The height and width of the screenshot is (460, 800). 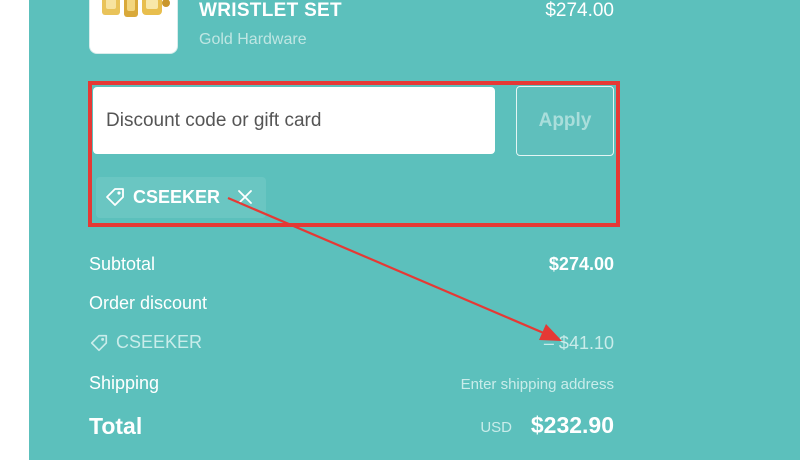 I want to click on shipping-value: Enter shipping address, so click(x=537, y=384).